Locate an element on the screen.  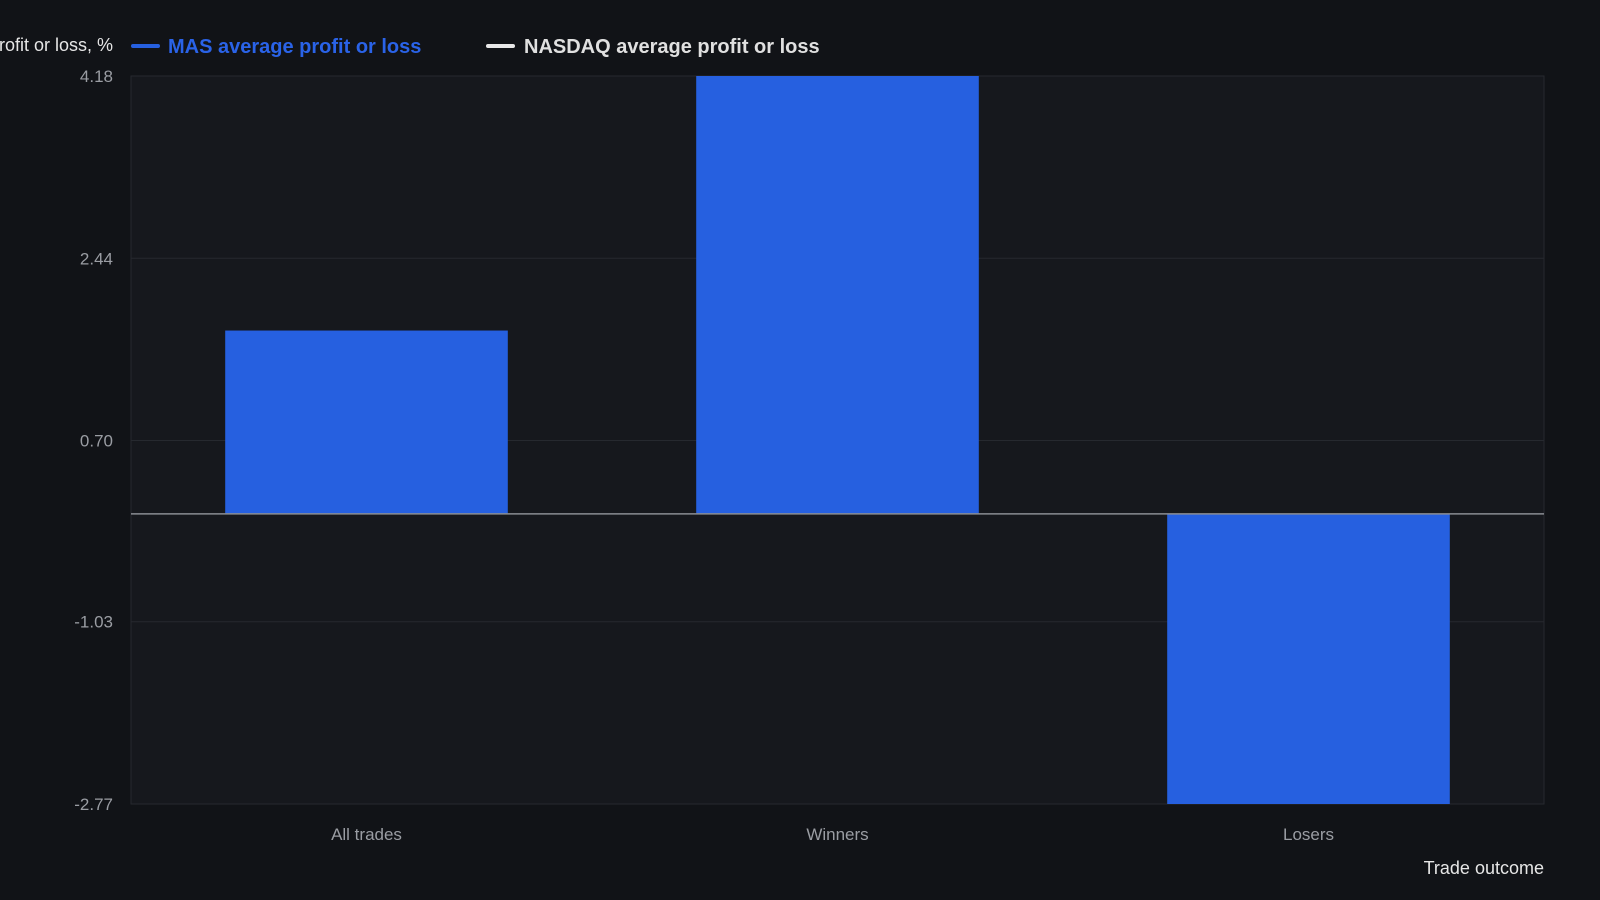
x-tick-labels: All trades Winners Losers is located at coordinates (832, 834).